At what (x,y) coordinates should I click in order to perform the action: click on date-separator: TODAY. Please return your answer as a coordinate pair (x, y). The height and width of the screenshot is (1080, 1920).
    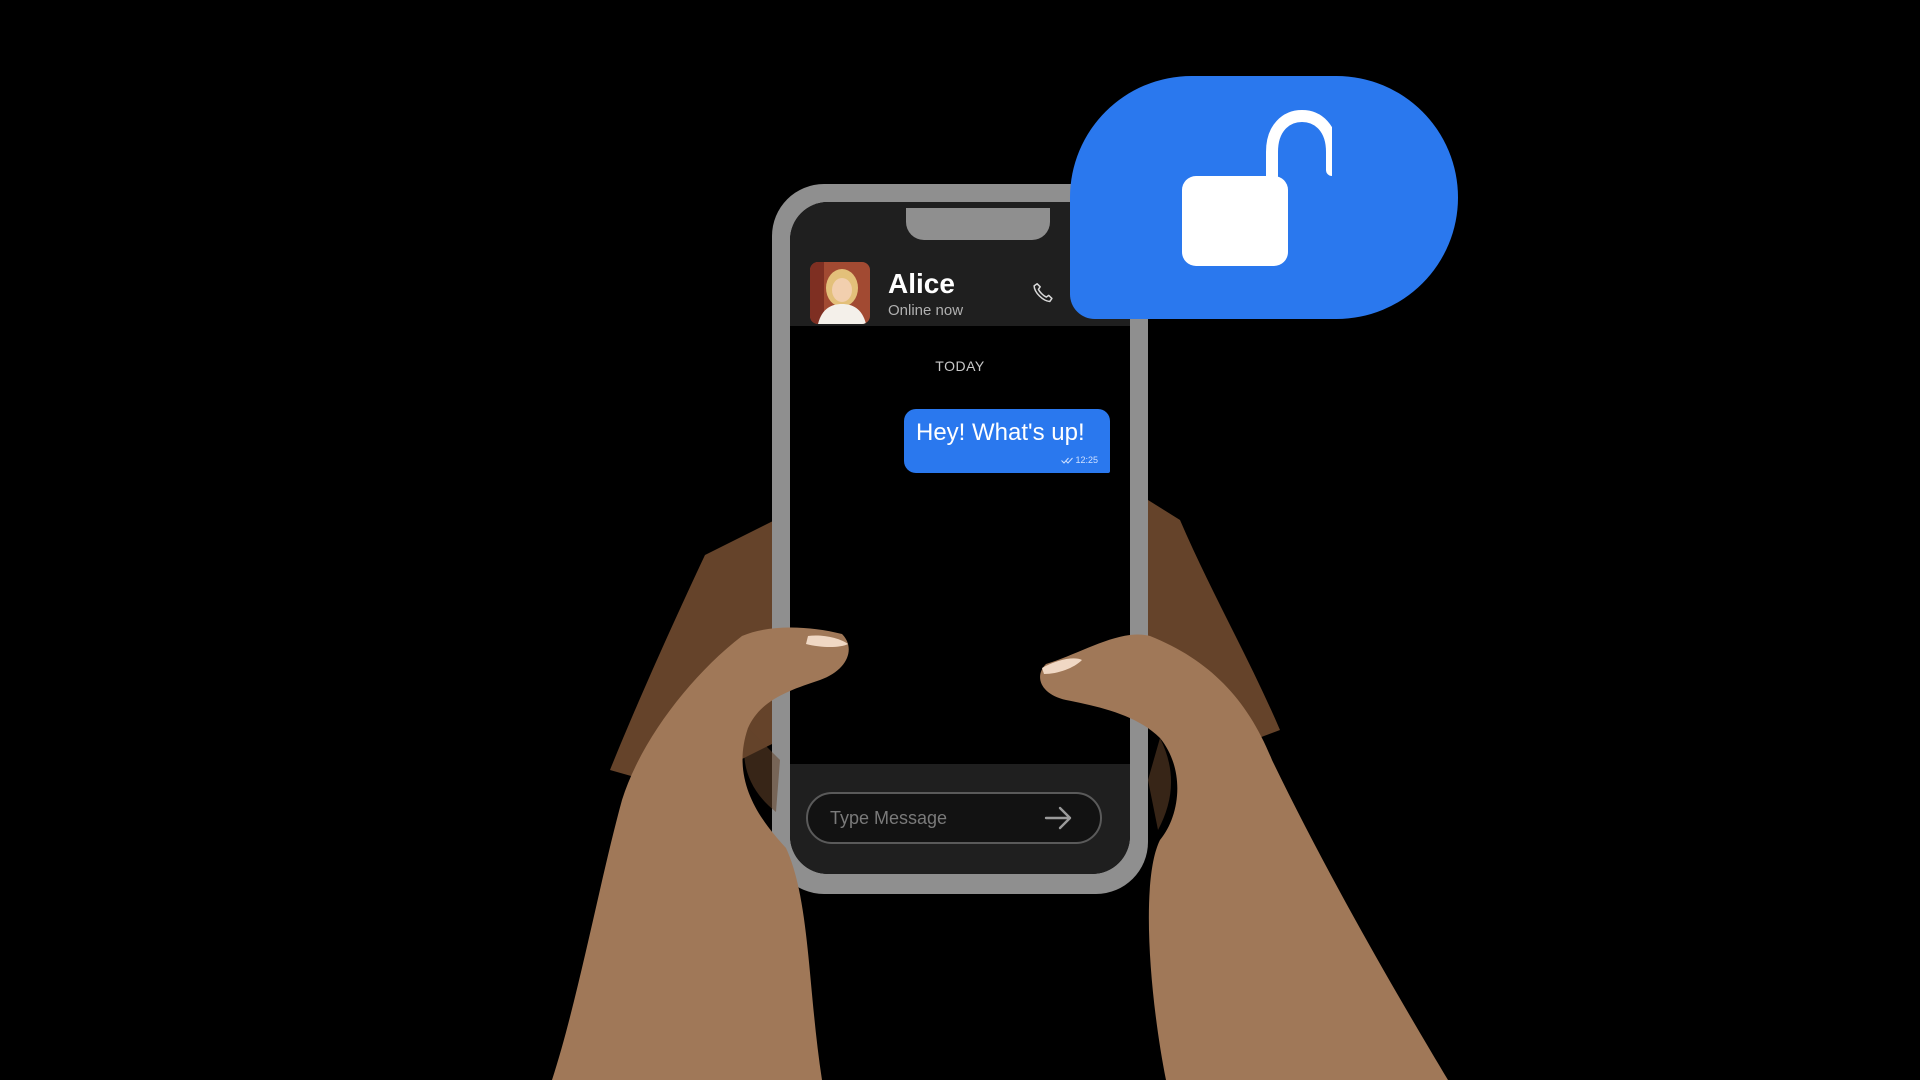
    Looking at the image, I should click on (960, 366).